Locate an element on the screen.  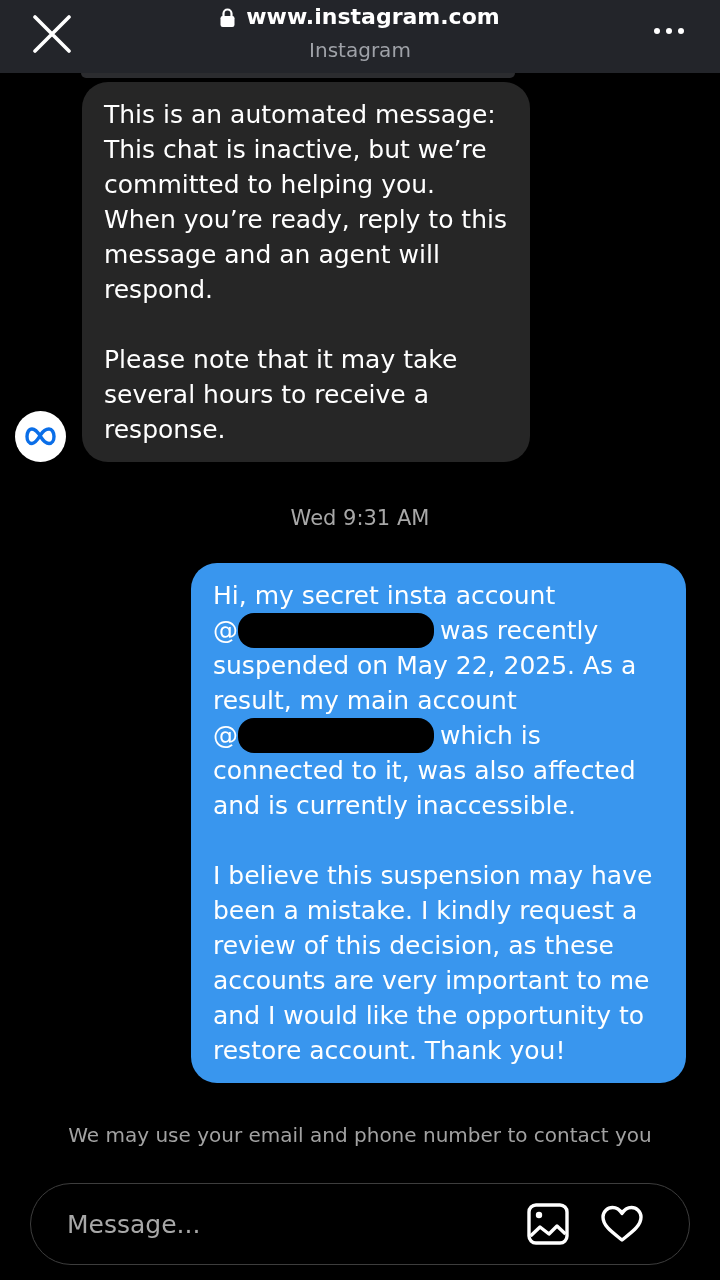
more-icon is located at coordinates (669, 31).